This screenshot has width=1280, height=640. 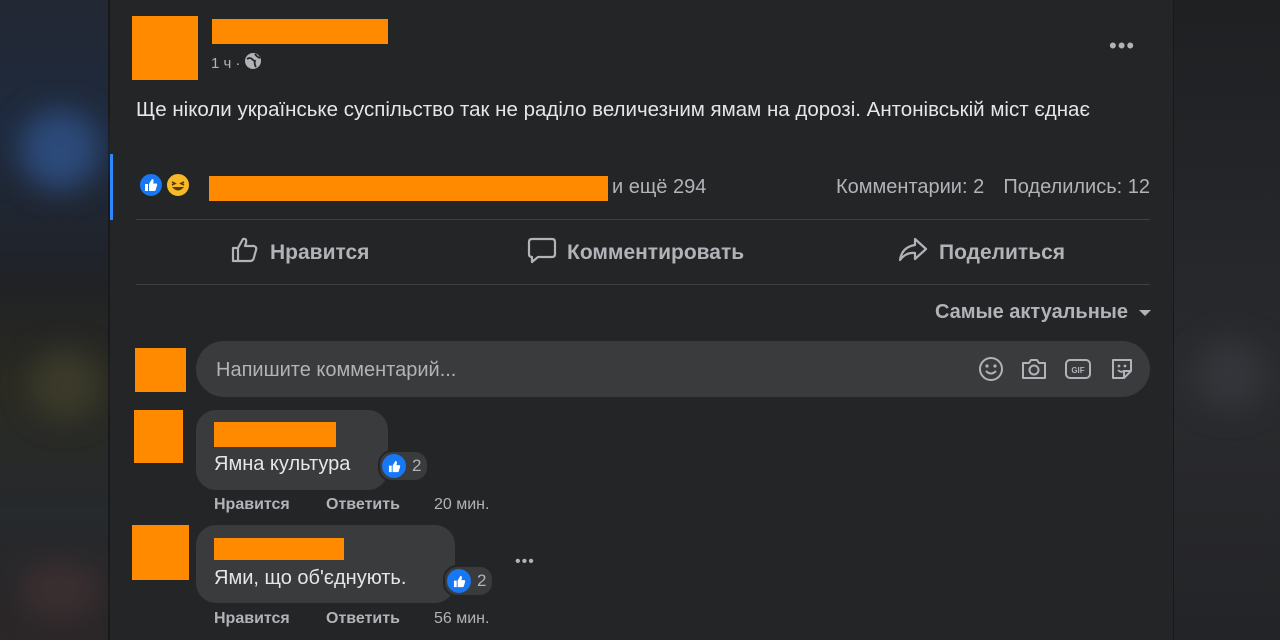 What do you see at coordinates (525, 562) in the screenshot?
I see `comment-more-options: •••` at bounding box center [525, 562].